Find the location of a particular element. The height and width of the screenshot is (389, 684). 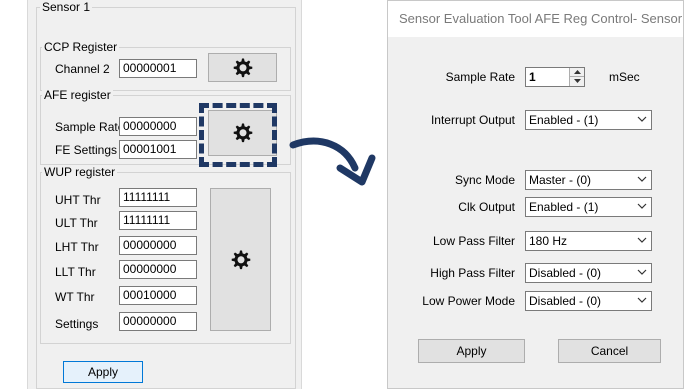

low-power-mode-label: Low Power Mode is located at coordinates (468, 301).